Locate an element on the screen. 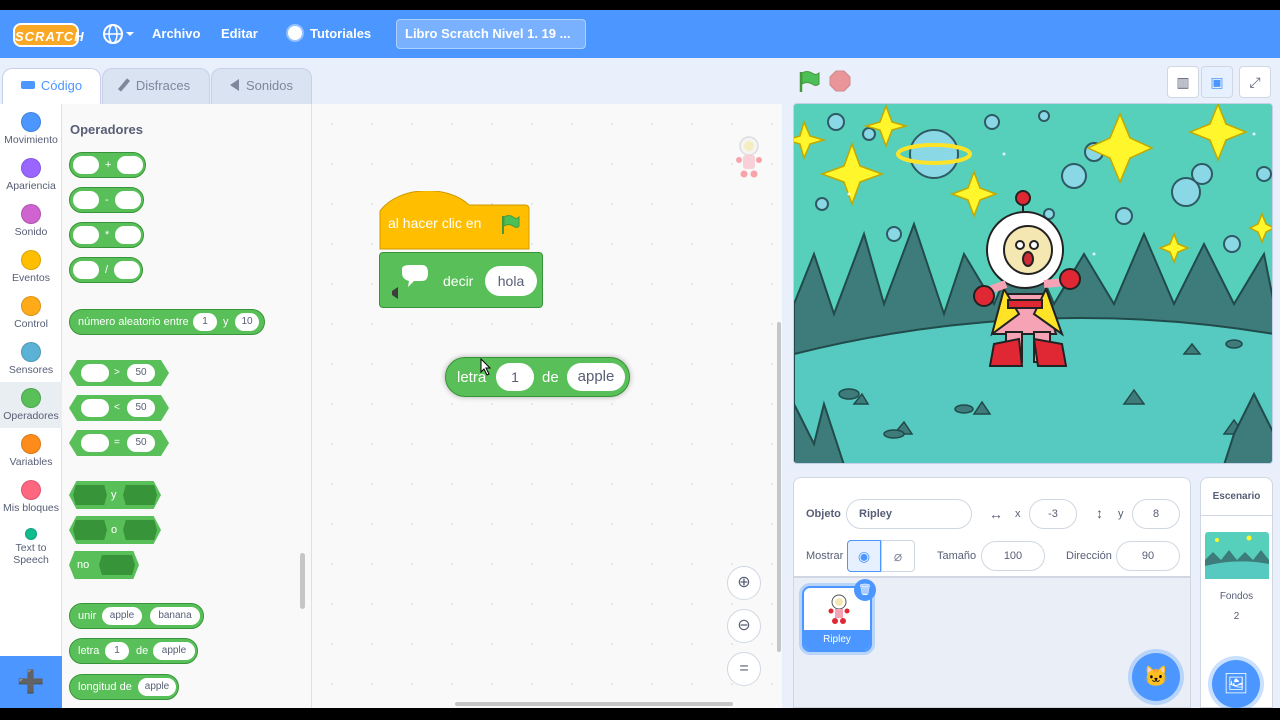 Image resolution: width=1280 pixels, height=720 pixels. cat-icon: 🐱 is located at coordinates (1156, 677).